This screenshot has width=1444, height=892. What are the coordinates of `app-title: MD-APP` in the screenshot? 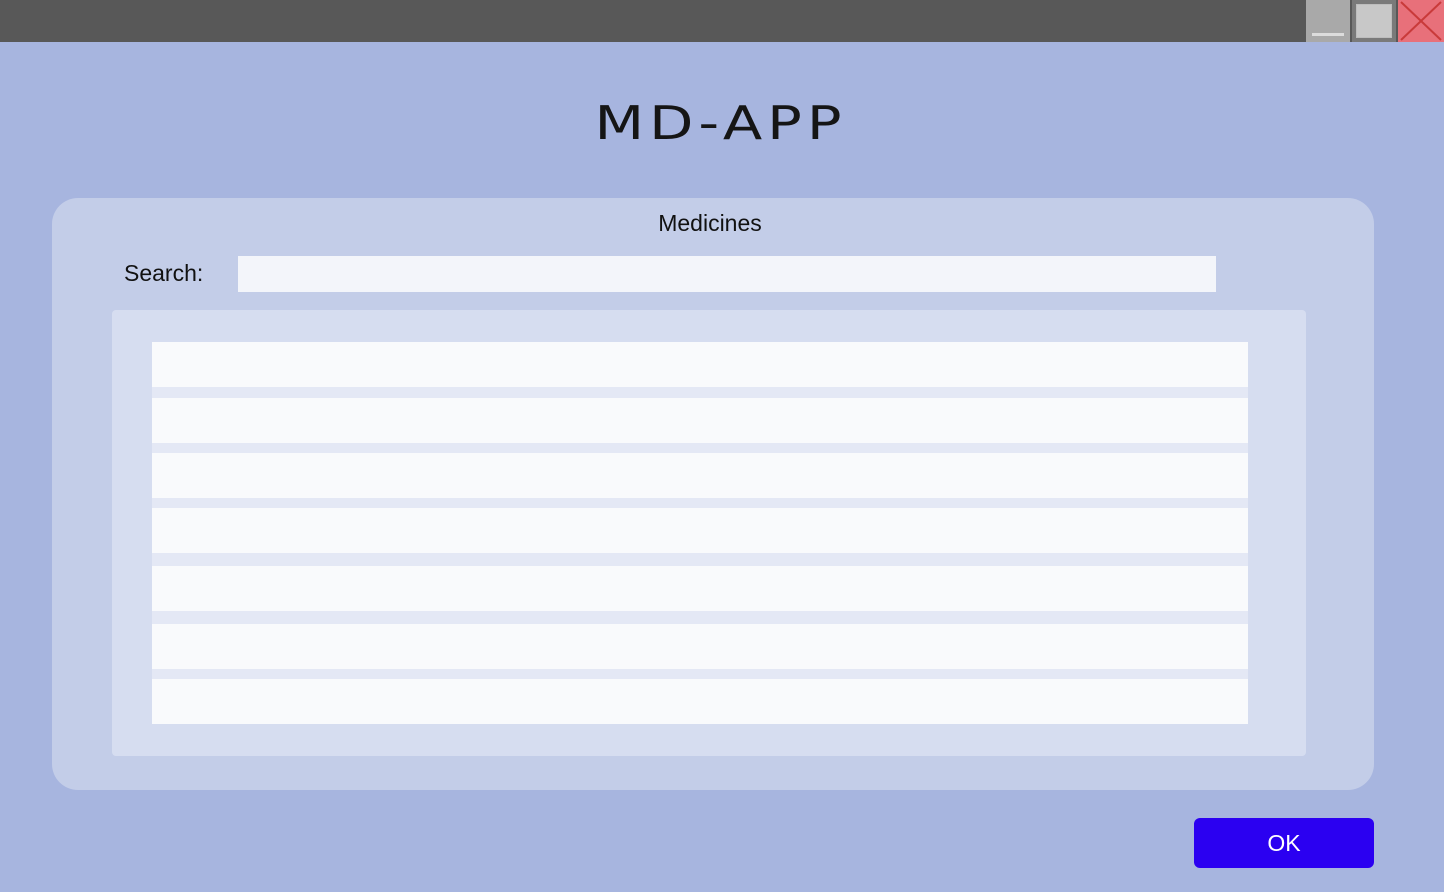 It's located at (720, 123).